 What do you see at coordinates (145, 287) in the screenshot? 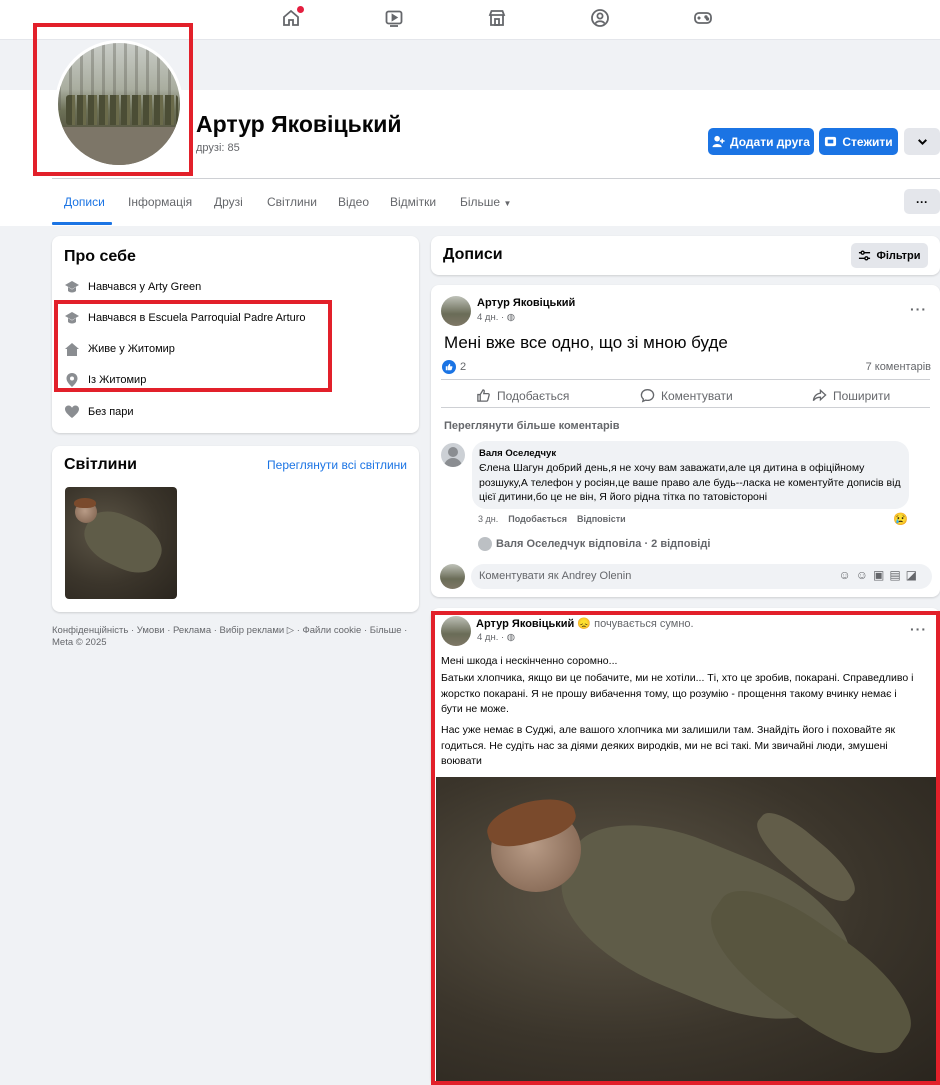
I see `about-item-text: Навчався у Arty Green` at bounding box center [145, 287].